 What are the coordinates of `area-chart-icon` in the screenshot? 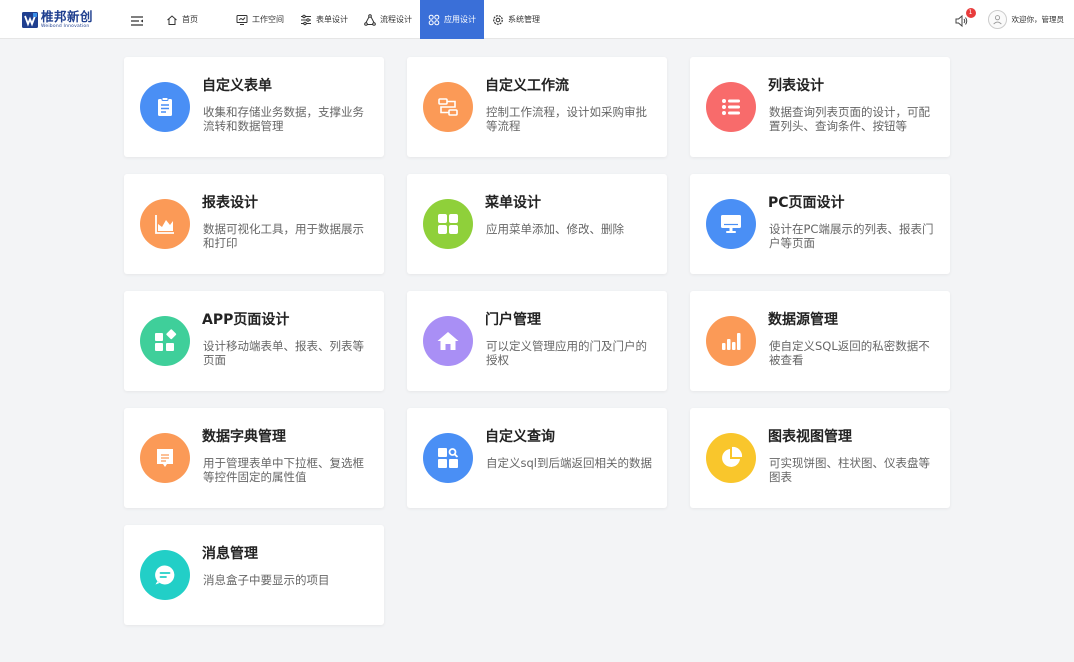 It's located at (164, 224).